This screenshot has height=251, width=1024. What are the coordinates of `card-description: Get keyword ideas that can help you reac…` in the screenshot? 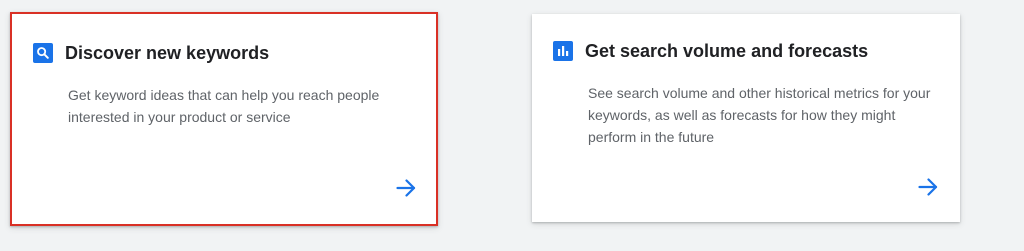 It's located at (224, 106).